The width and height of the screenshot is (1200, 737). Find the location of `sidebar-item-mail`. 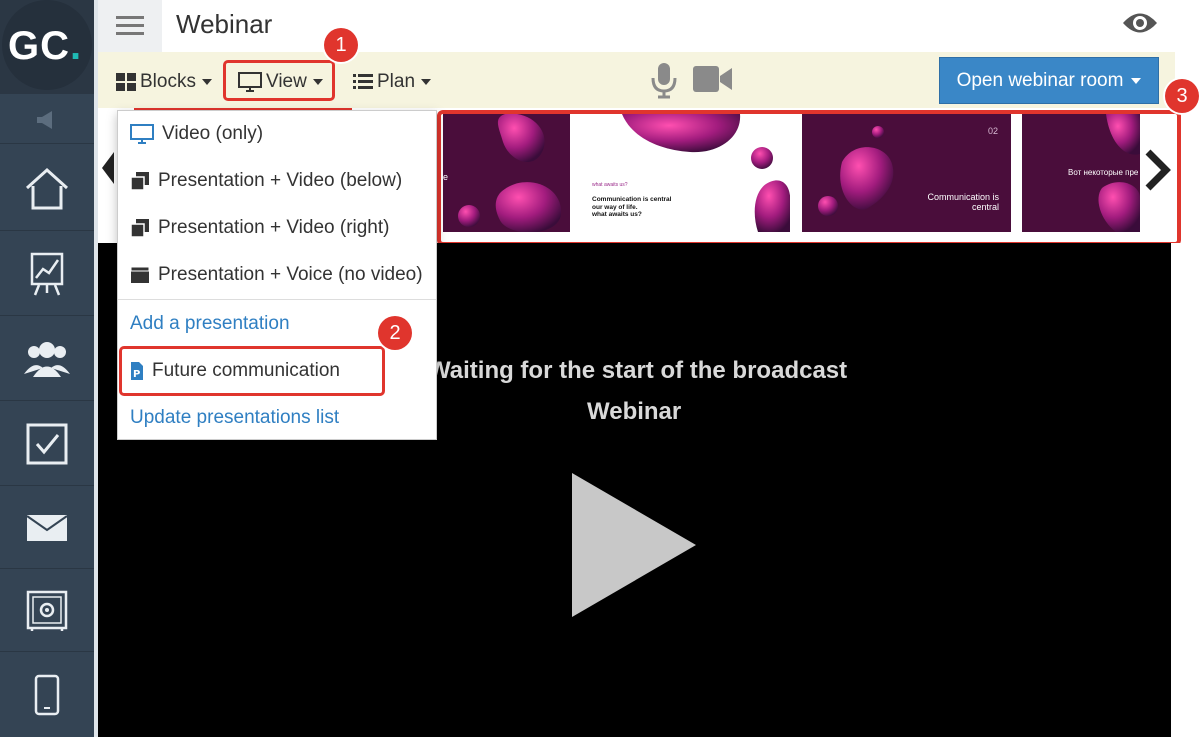

sidebar-item-mail is located at coordinates (47, 528).